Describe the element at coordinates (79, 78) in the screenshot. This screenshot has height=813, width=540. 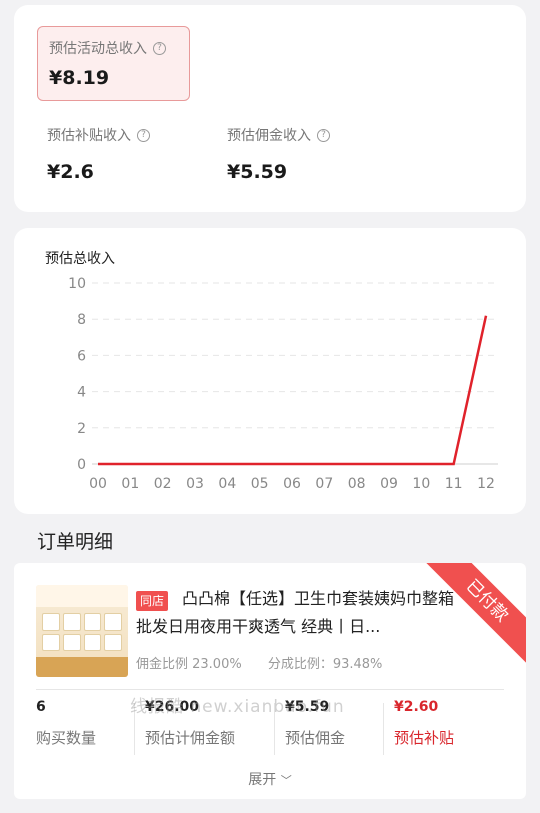
I see `total-income-value: ¥8.19` at that location.